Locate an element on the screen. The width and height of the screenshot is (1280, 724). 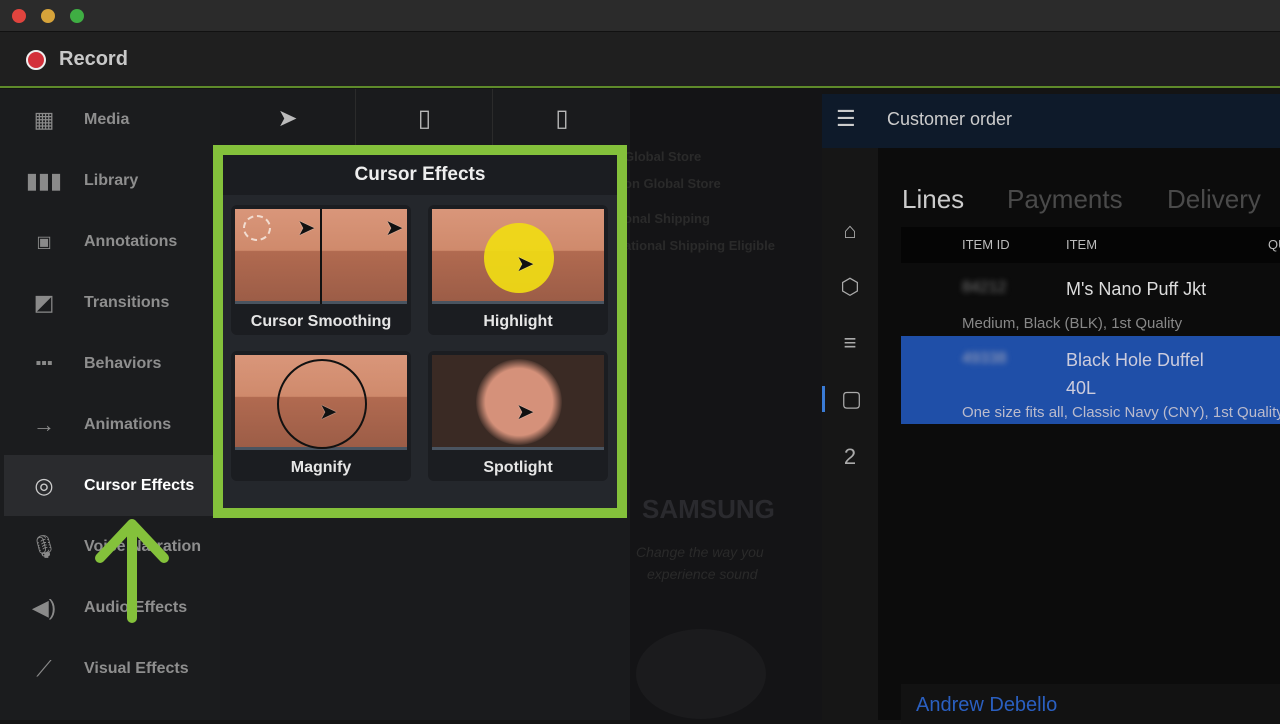
annotation-icon: ▣ is located at coordinates (44, 242).